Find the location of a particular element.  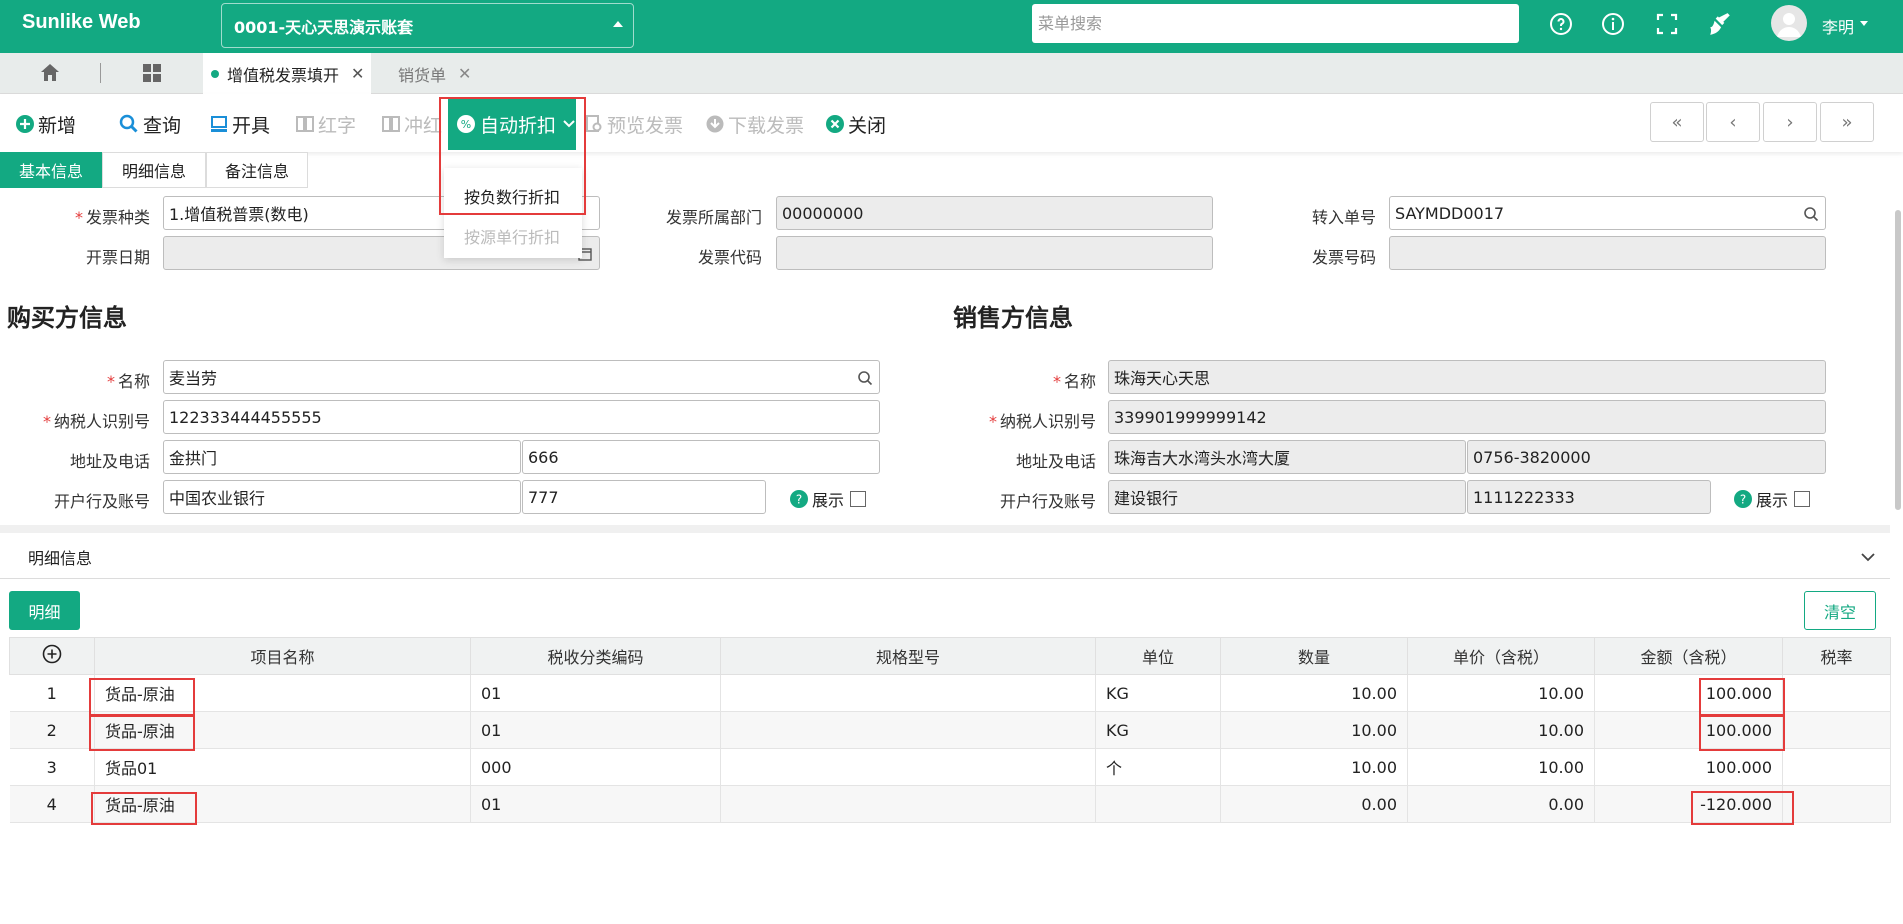

account-select: 0001-天心天思演示账套 is located at coordinates (427, 25).